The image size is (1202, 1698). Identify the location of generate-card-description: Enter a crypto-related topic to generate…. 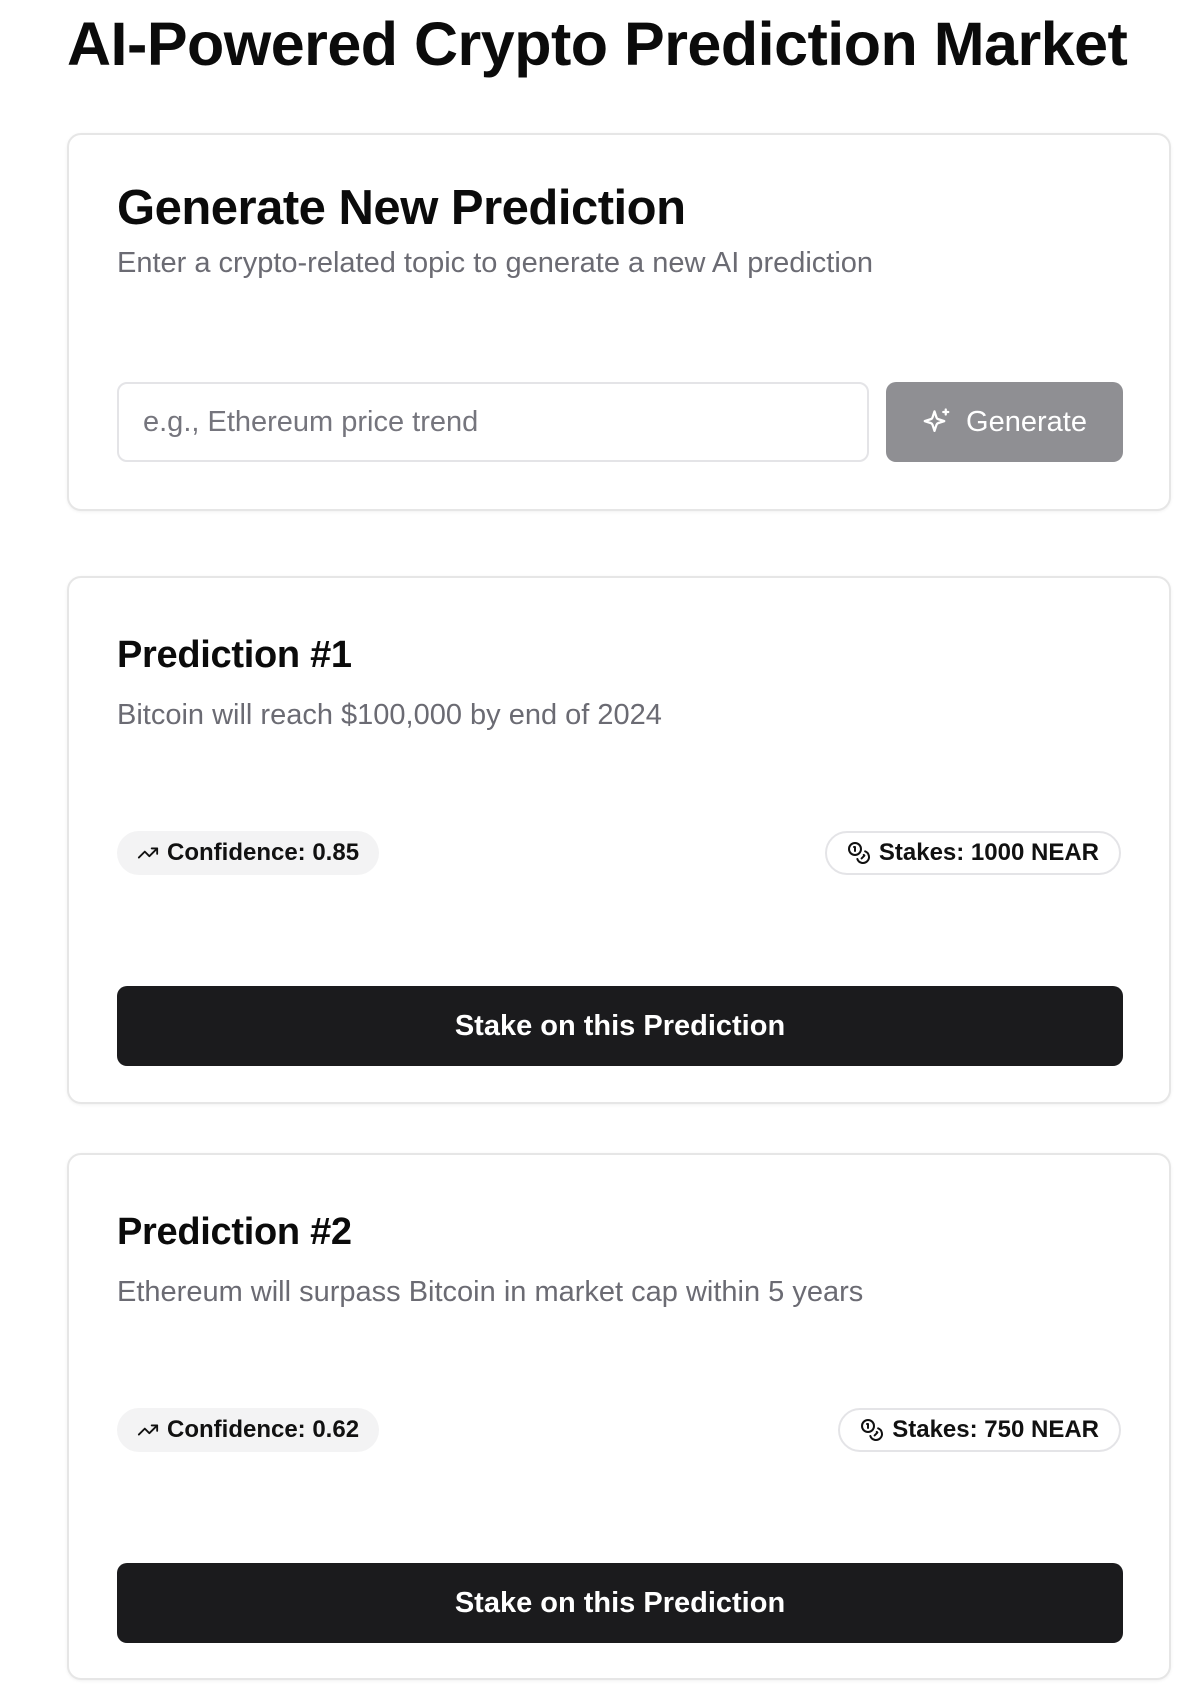
(495, 263).